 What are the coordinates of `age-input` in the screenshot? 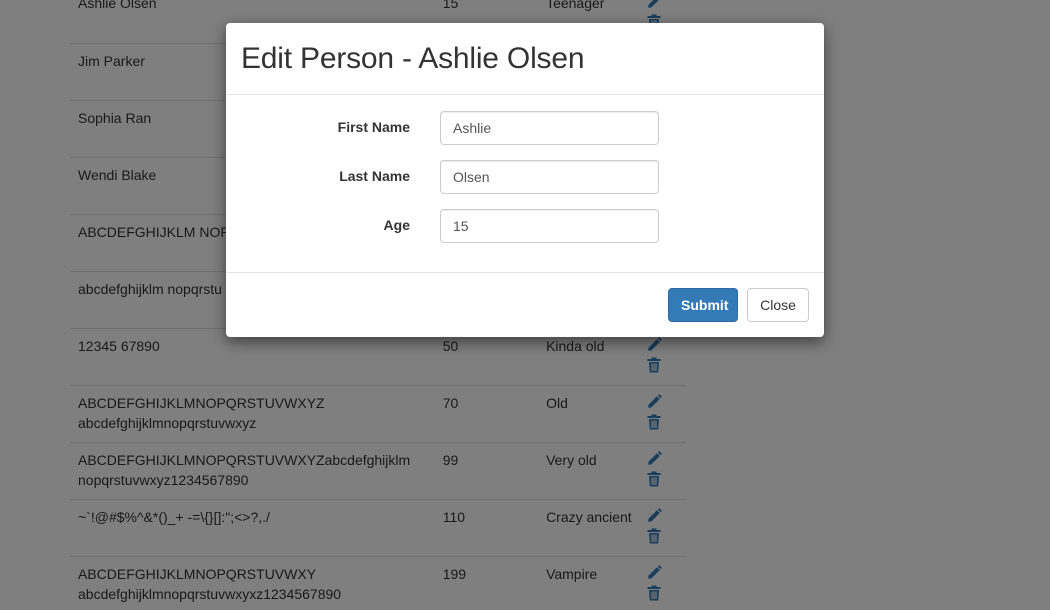 It's located at (549, 226).